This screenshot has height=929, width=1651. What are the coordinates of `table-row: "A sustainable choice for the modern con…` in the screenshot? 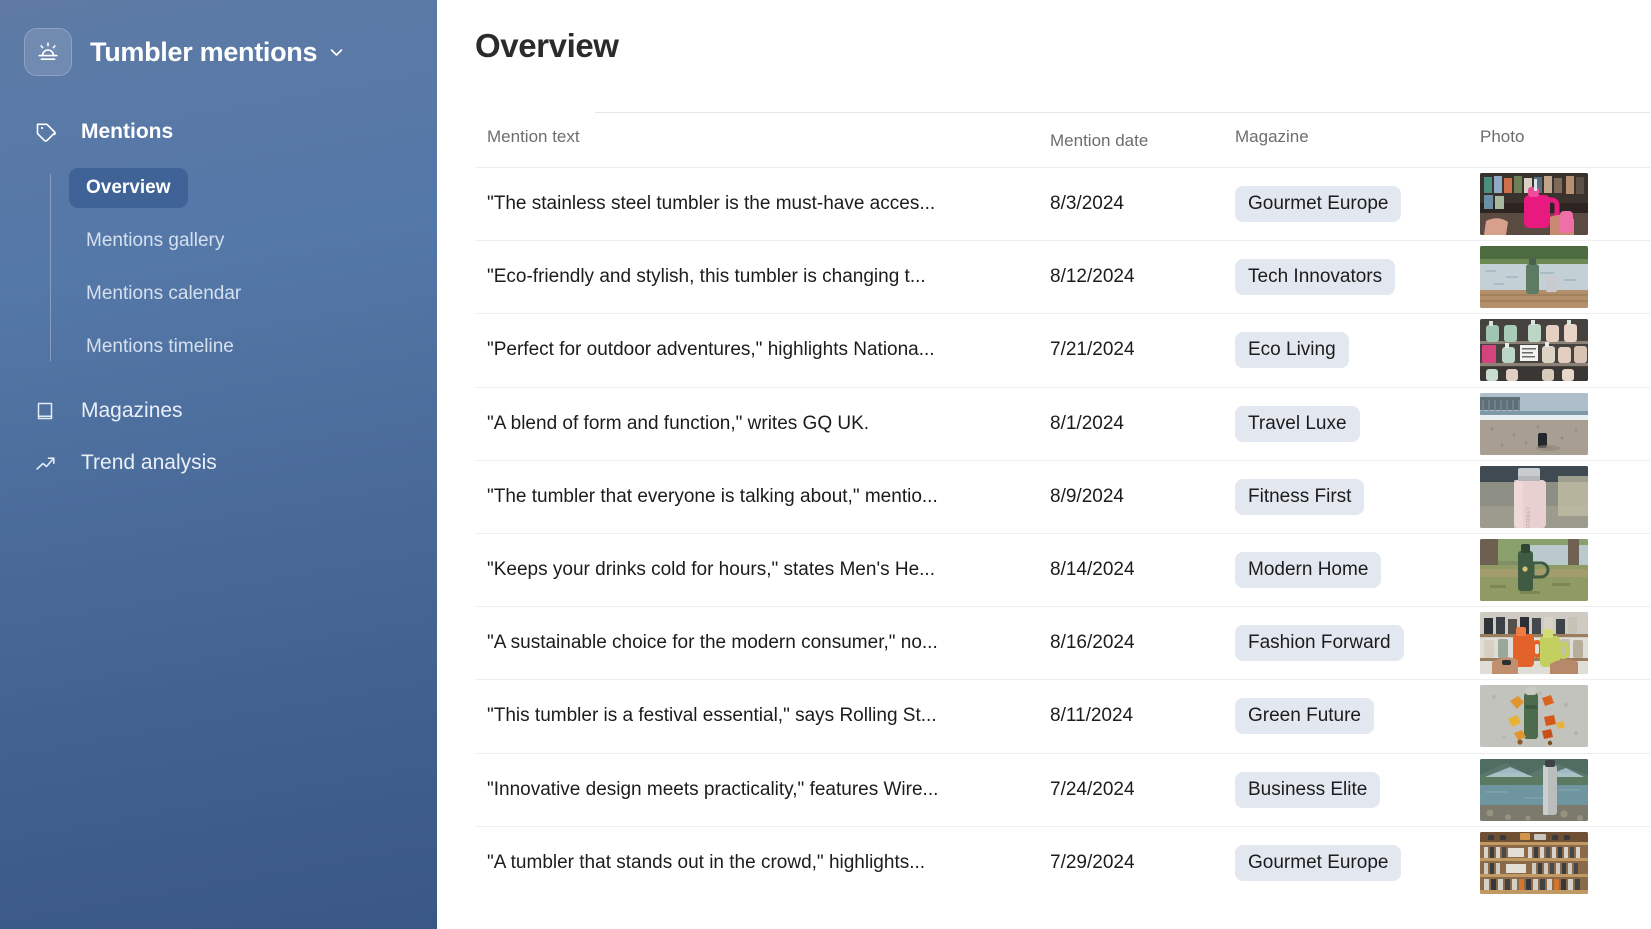 It's located at (1062, 642).